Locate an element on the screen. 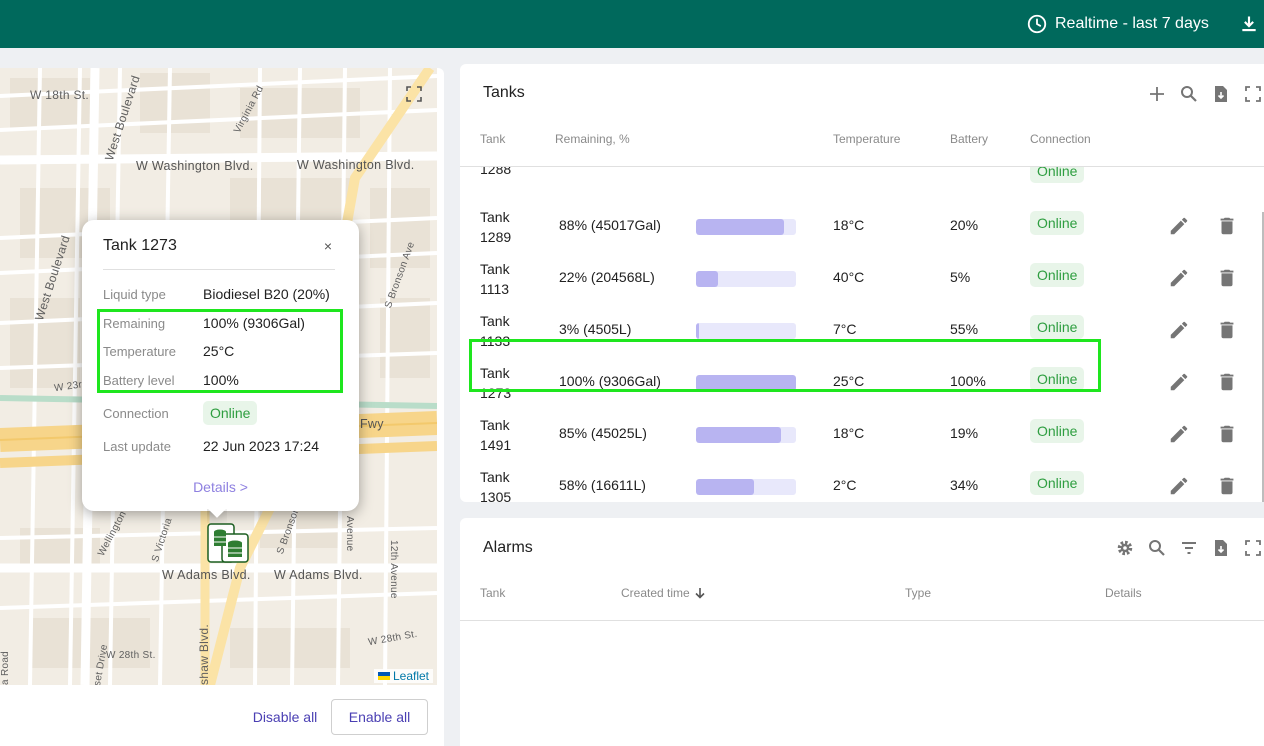 The width and height of the screenshot is (1264, 746). table-row: Tank 1491 85% (45025L) 18°C 19% Online is located at coordinates (862, 435).